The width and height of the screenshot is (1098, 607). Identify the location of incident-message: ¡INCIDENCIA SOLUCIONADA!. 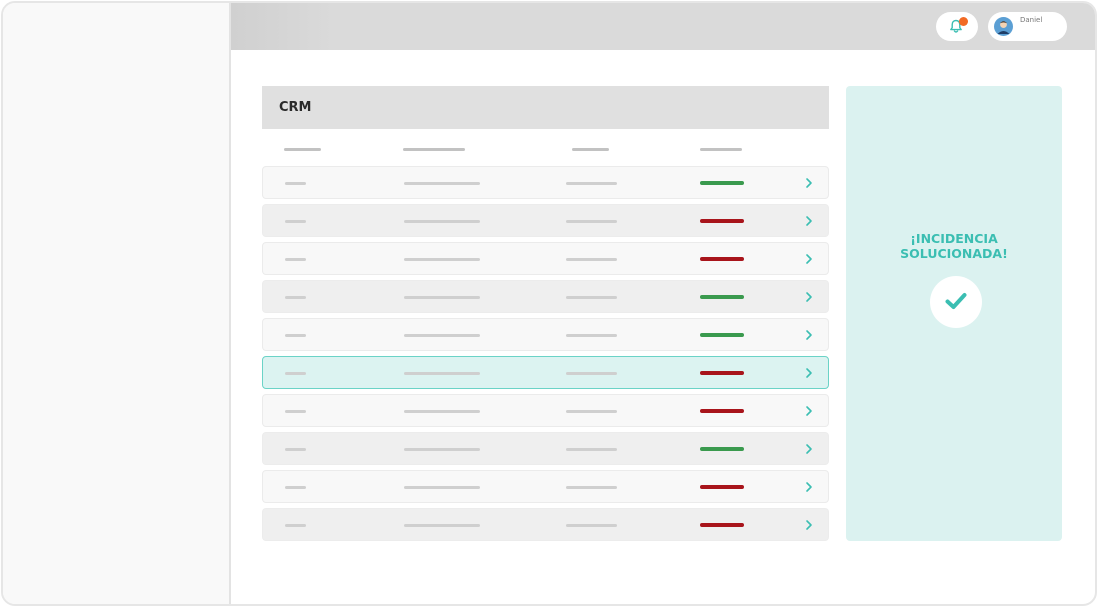
(954, 246).